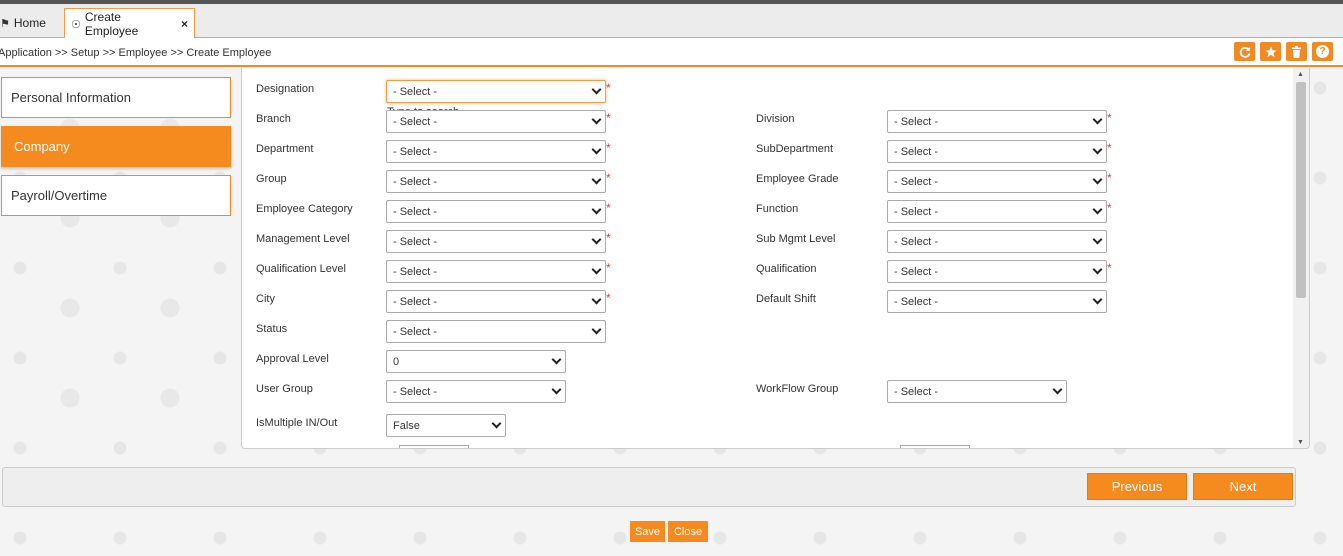 The height and width of the screenshot is (556, 1343). What do you see at coordinates (476, 391) in the screenshot?
I see `user-group-select: - Select -` at bounding box center [476, 391].